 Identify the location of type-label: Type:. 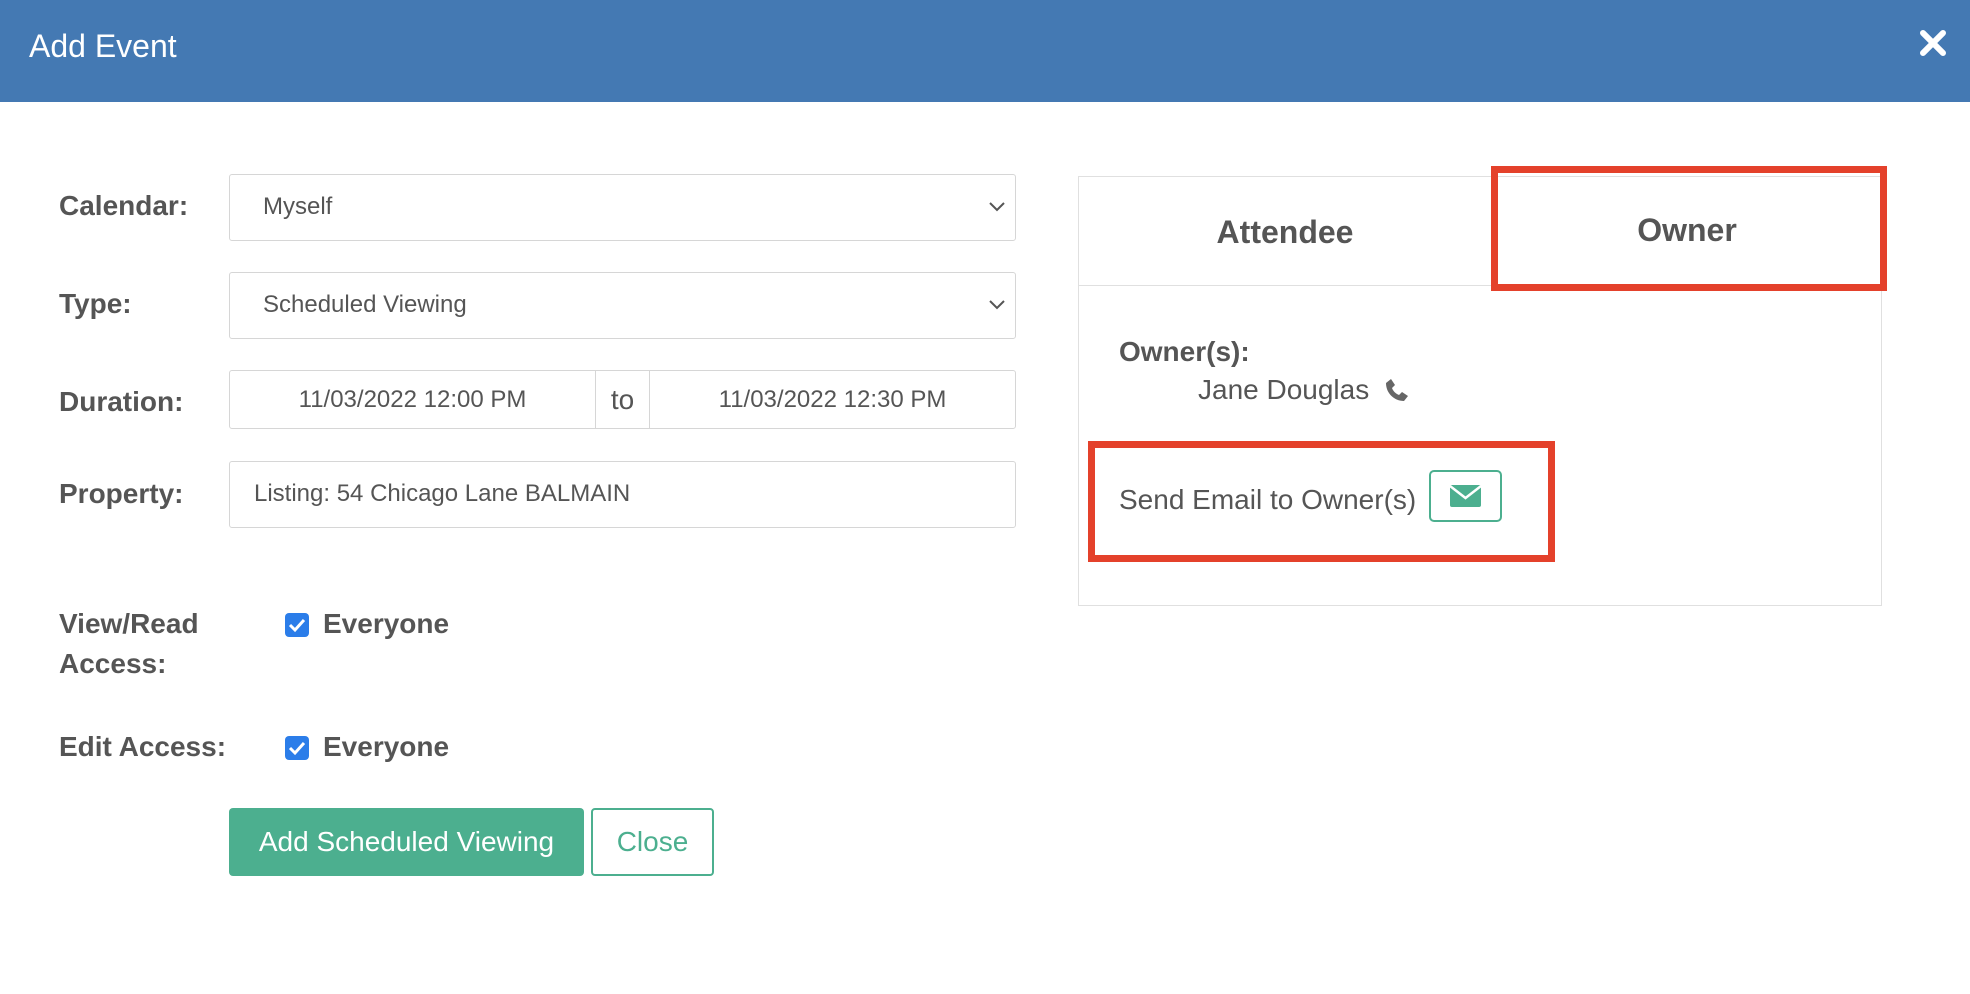
(95, 303).